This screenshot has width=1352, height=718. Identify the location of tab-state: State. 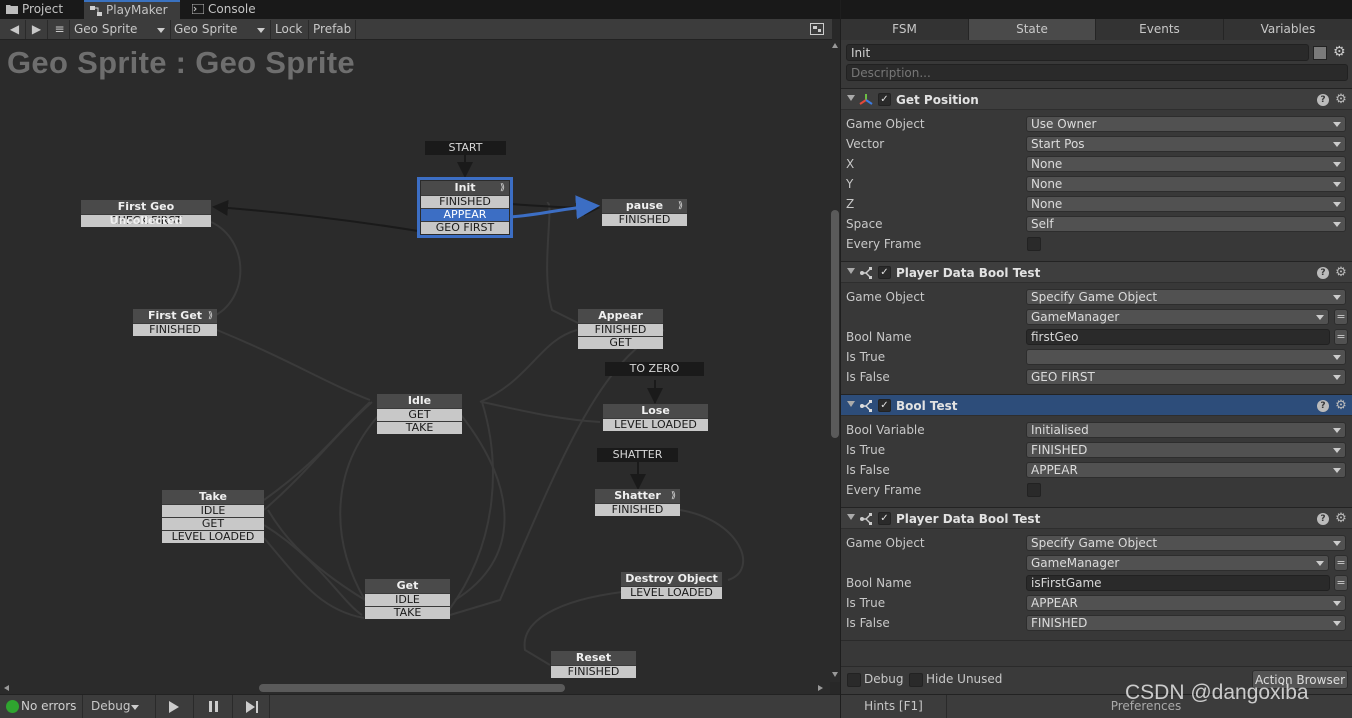
(1032, 29).